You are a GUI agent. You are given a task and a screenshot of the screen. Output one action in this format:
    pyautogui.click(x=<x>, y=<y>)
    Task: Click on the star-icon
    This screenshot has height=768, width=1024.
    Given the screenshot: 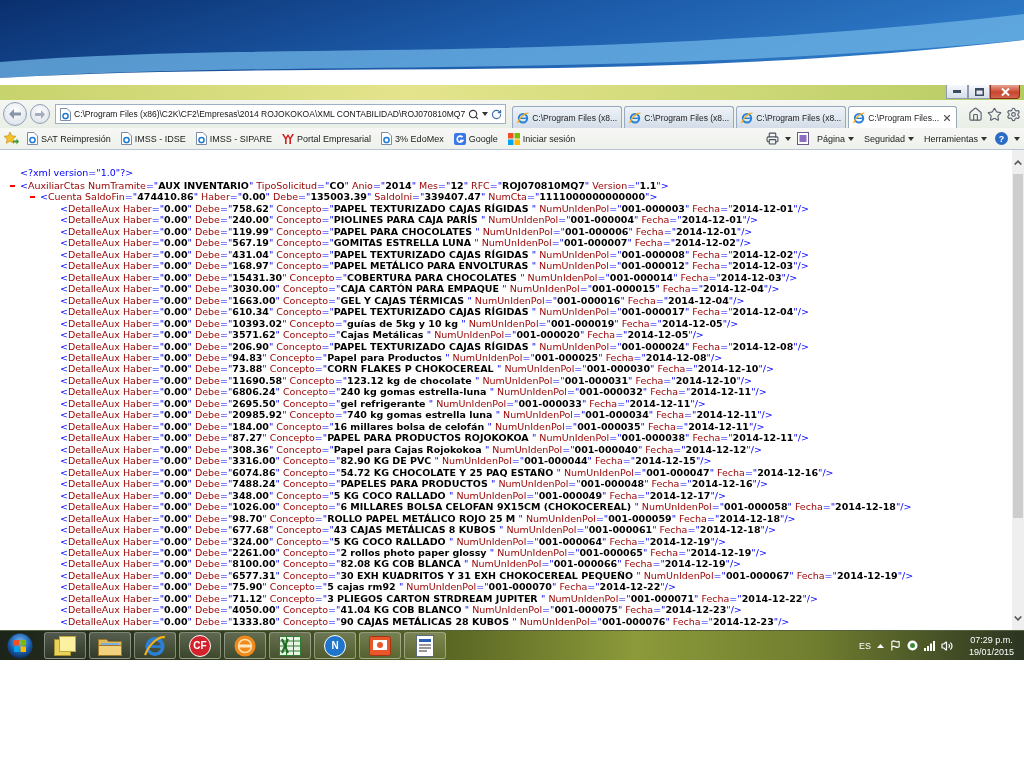 What is the action you would take?
    pyautogui.click(x=995, y=114)
    